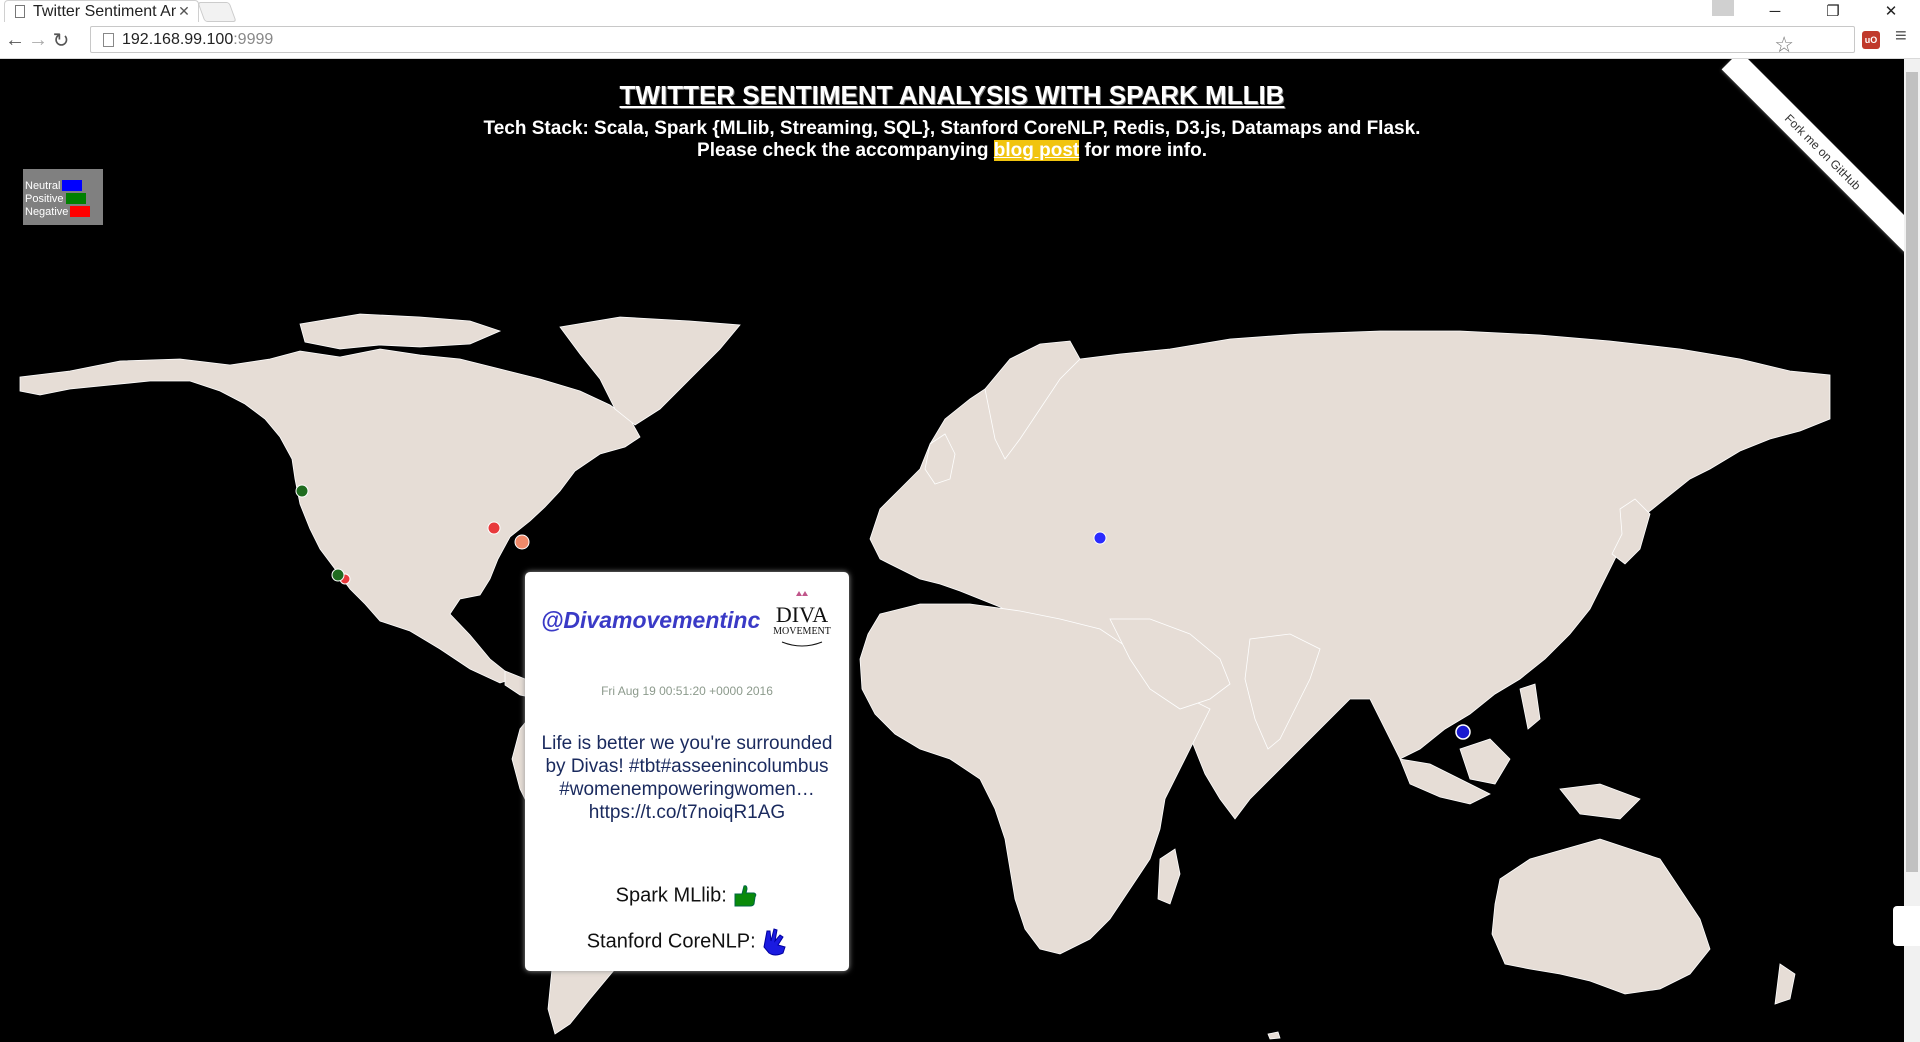 This screenshot has height=1042, width=1920. Describe the element at coordinates (687, 691) in the screenshot. I see `tweet-date: Fri Aug 19 00:51:20 +0000 2016` at that location.